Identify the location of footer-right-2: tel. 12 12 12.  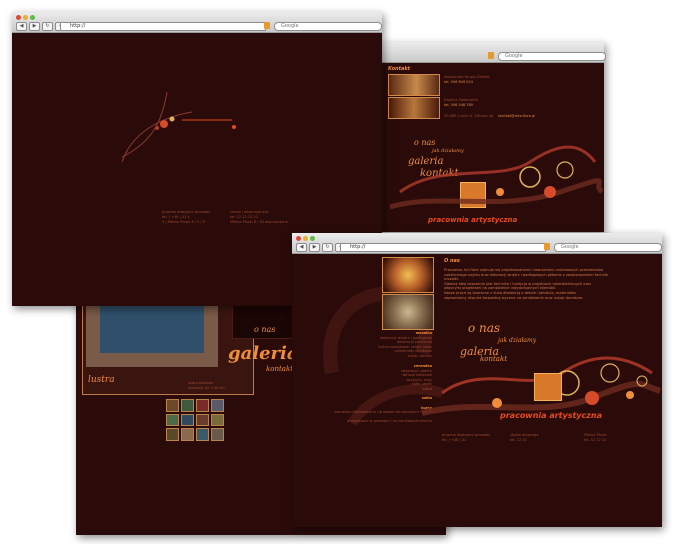
(595, 440).